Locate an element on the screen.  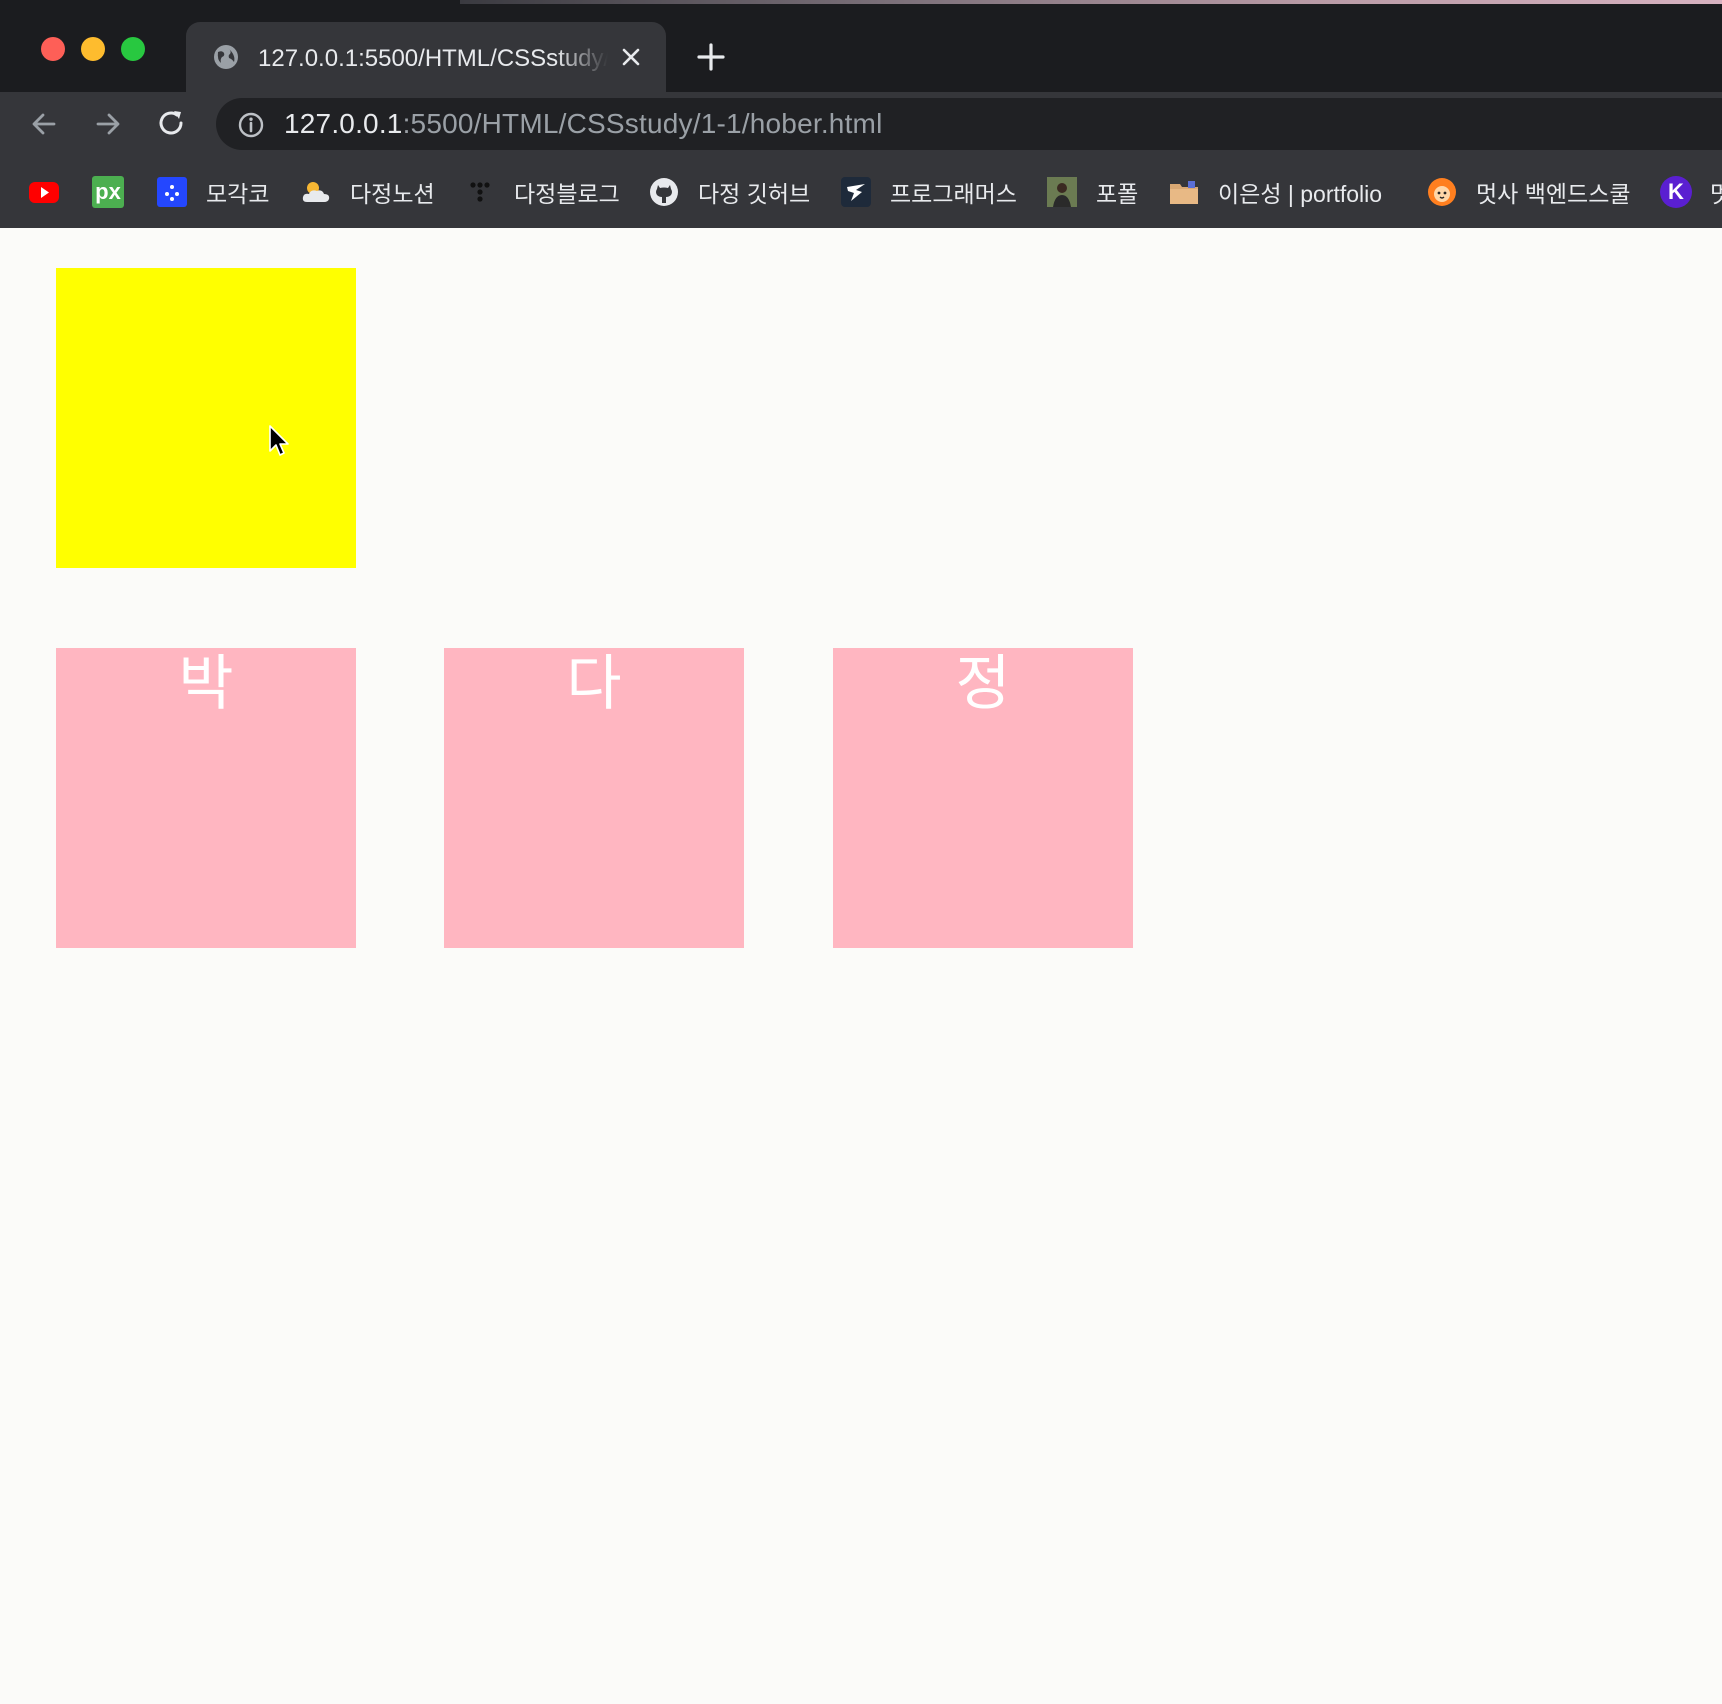
tab-strip-highlight is located at coordinates (1091, 2).